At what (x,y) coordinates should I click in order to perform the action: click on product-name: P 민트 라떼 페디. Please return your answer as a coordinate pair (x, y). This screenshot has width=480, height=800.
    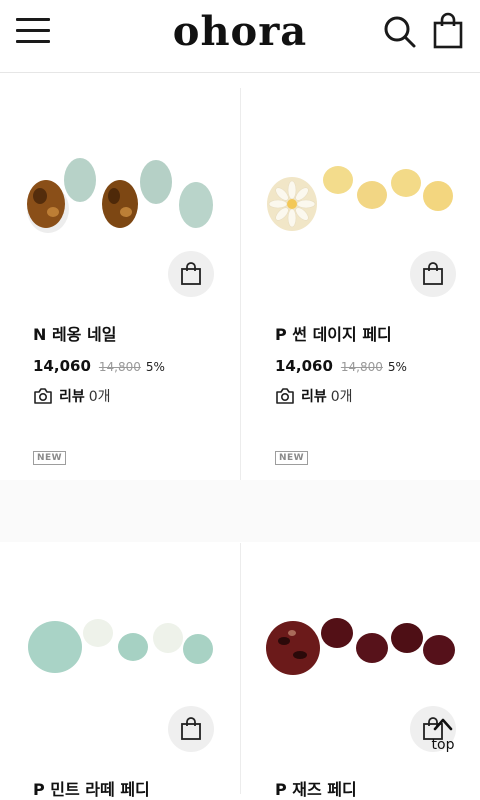
    Looking at the image, I should click on (91, 788).